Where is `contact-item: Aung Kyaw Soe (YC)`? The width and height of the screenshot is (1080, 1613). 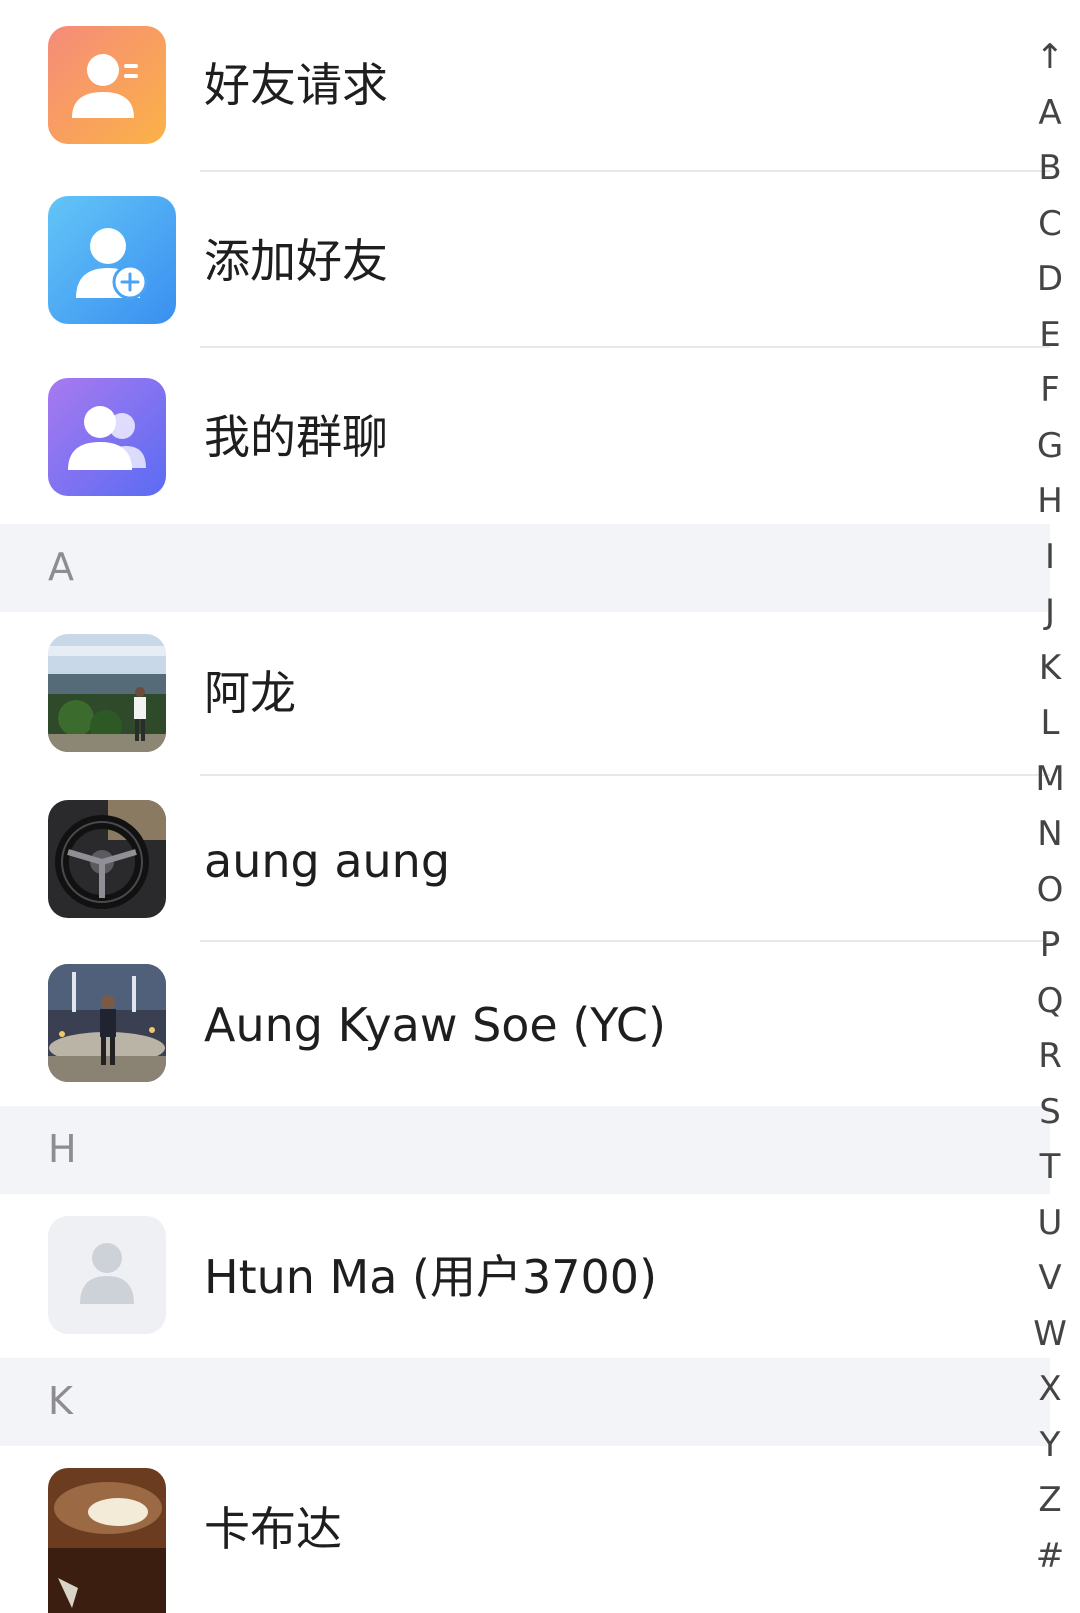 contact-item: Aung Kyaw Soe (YC) is located at coordinates (525, 1024).